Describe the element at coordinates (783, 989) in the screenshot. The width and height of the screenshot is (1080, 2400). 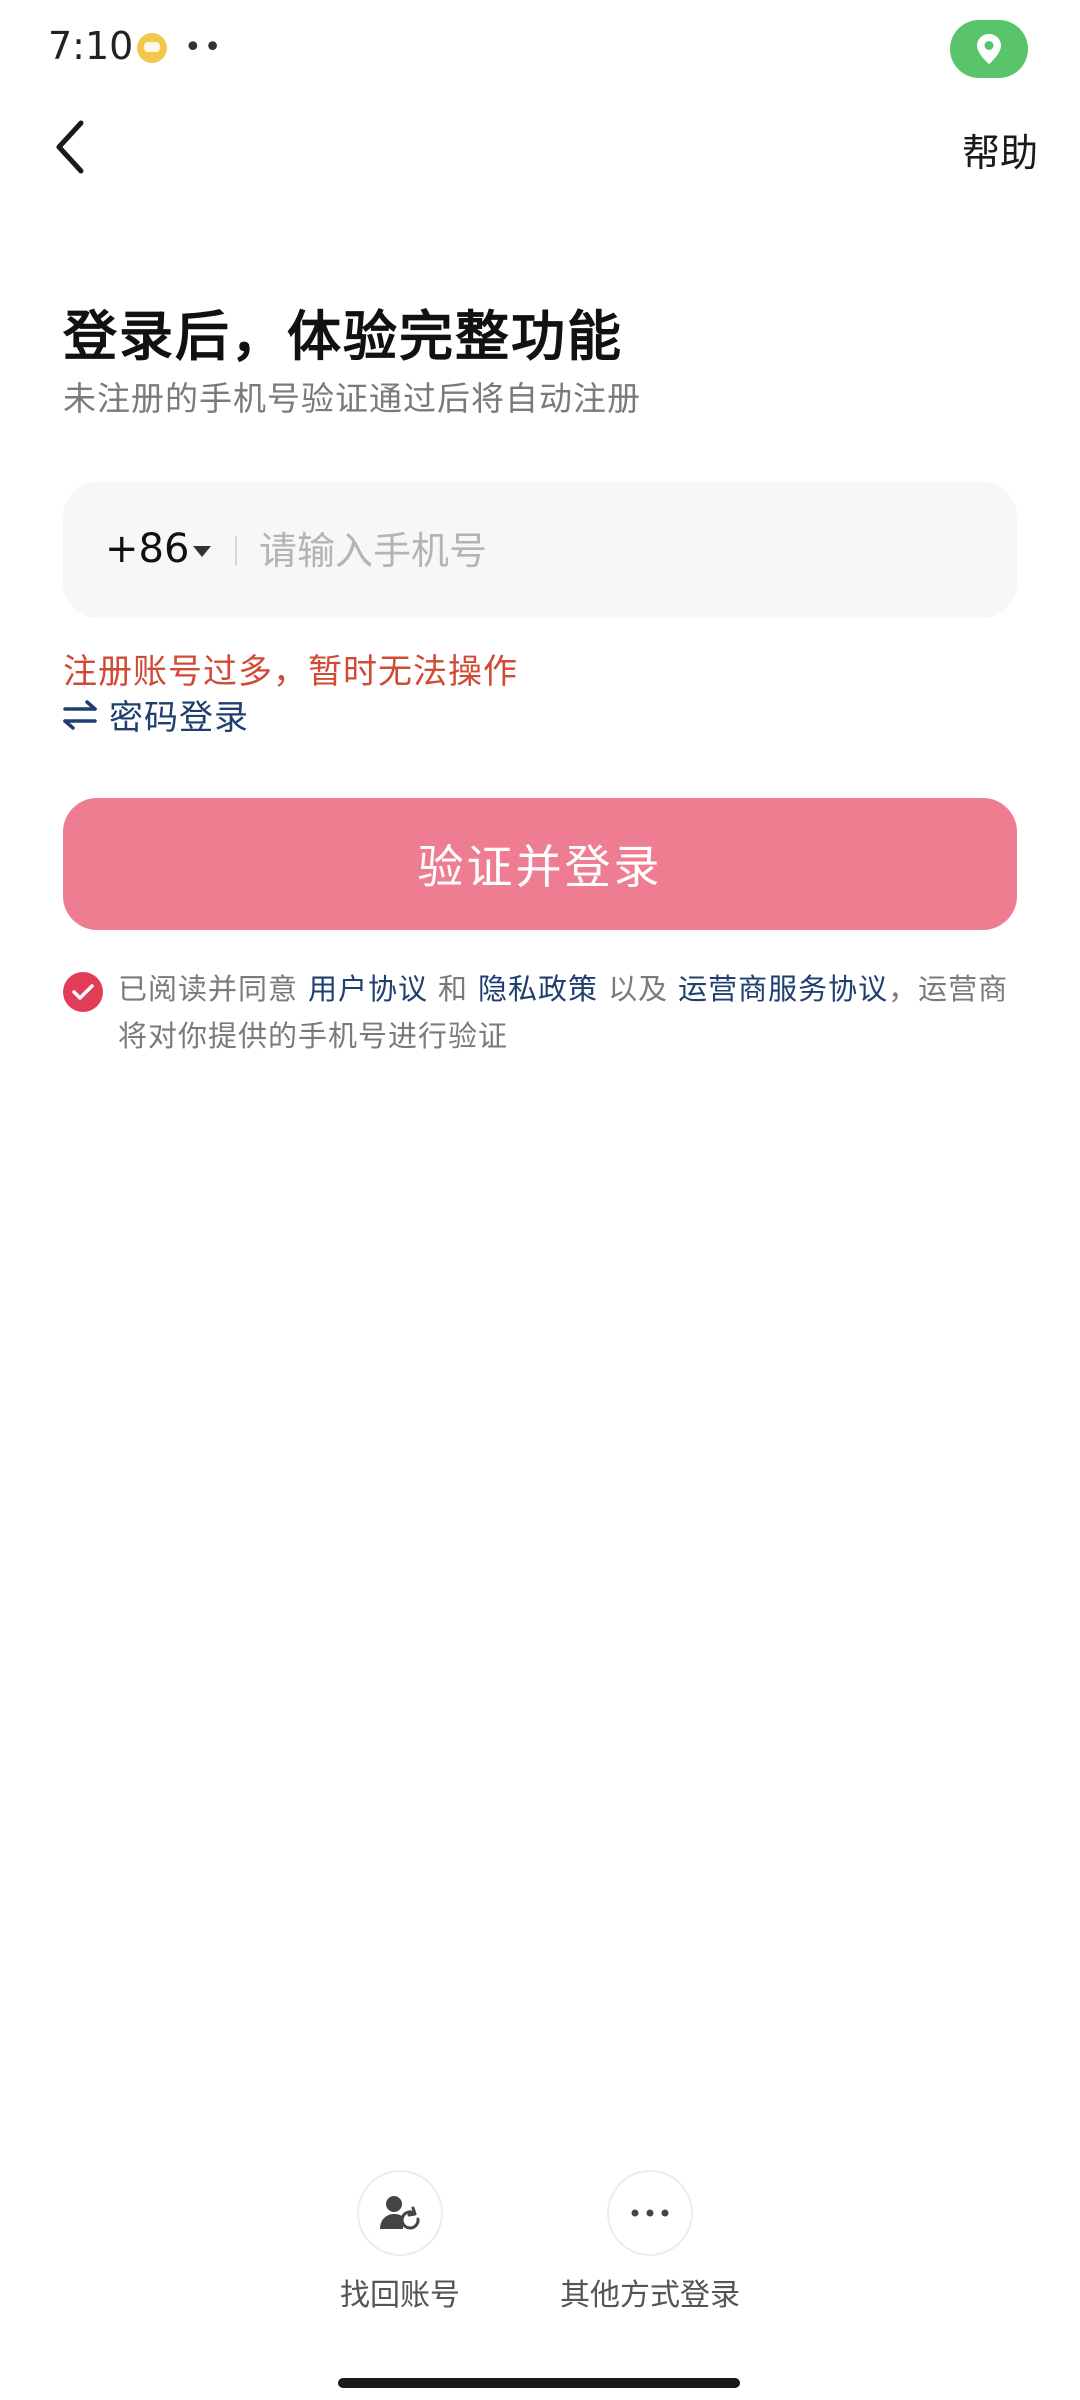
I see `carrier-agreement-link: 运营商服务协议` at that location.